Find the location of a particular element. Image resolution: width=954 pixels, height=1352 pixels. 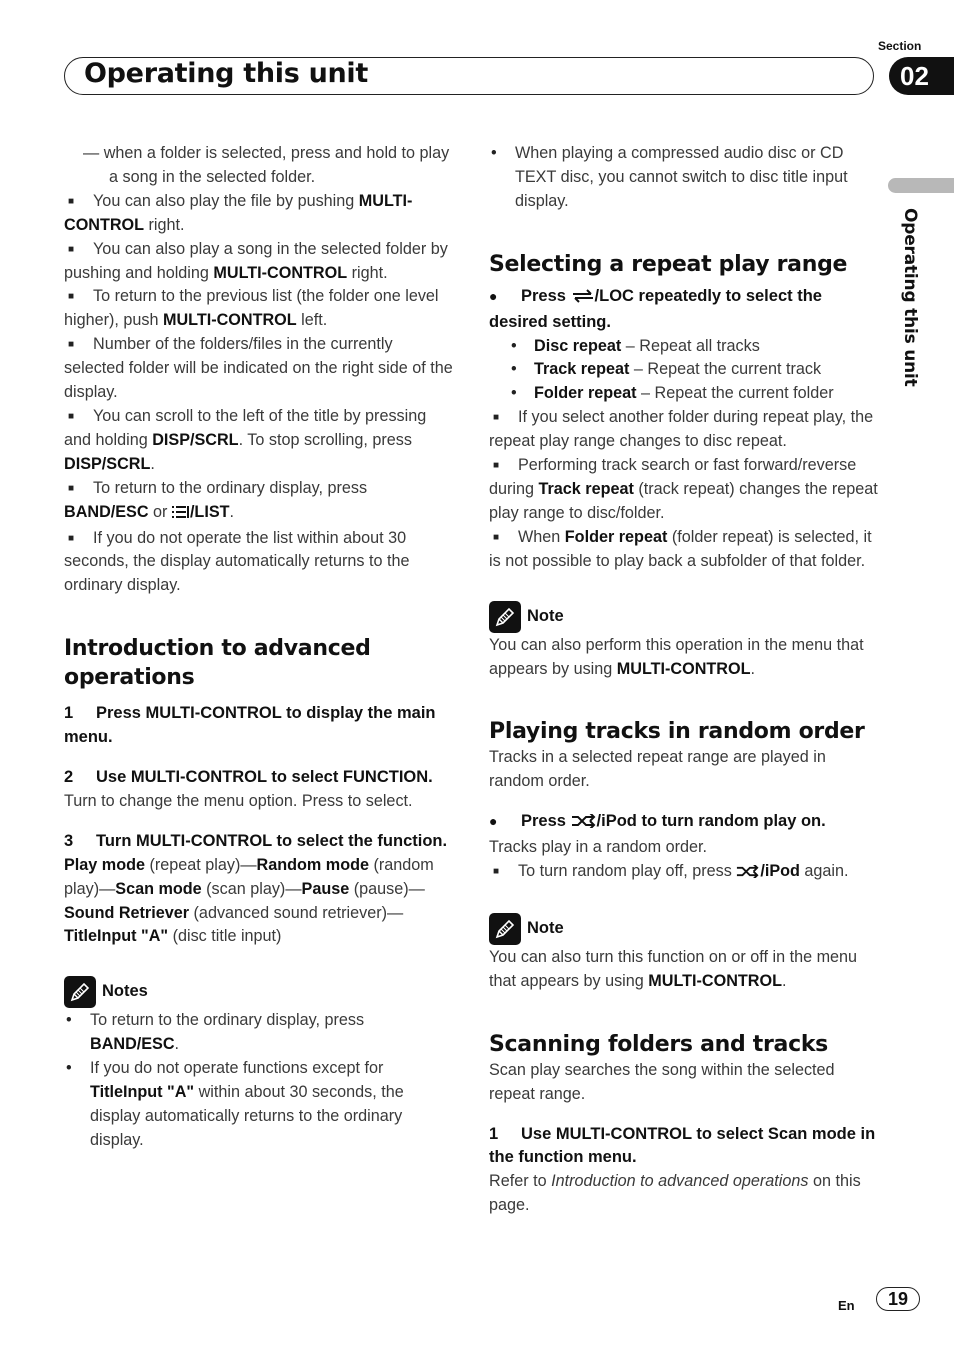

section-heading-repeat: Selecting a repeat play range is located at coordinates (668, 264).